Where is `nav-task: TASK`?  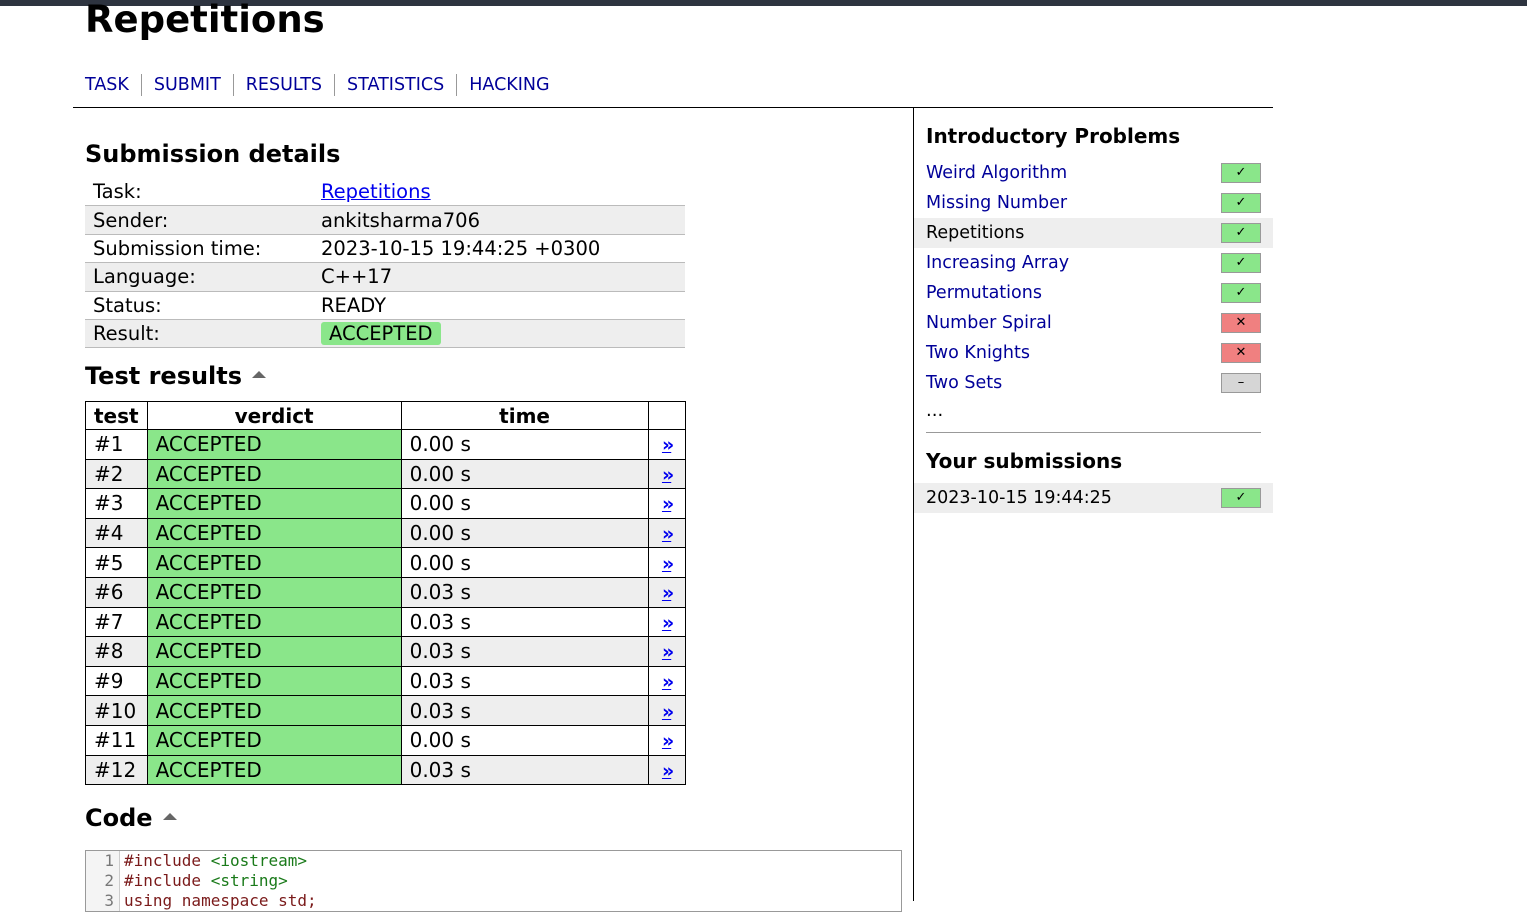
nav-task: TASK is located at coordinates (113, 85).